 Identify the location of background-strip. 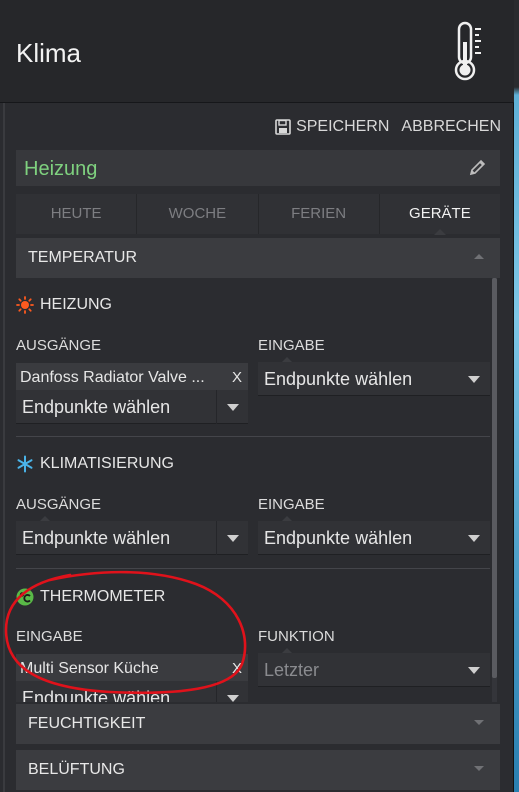
(516, 396).